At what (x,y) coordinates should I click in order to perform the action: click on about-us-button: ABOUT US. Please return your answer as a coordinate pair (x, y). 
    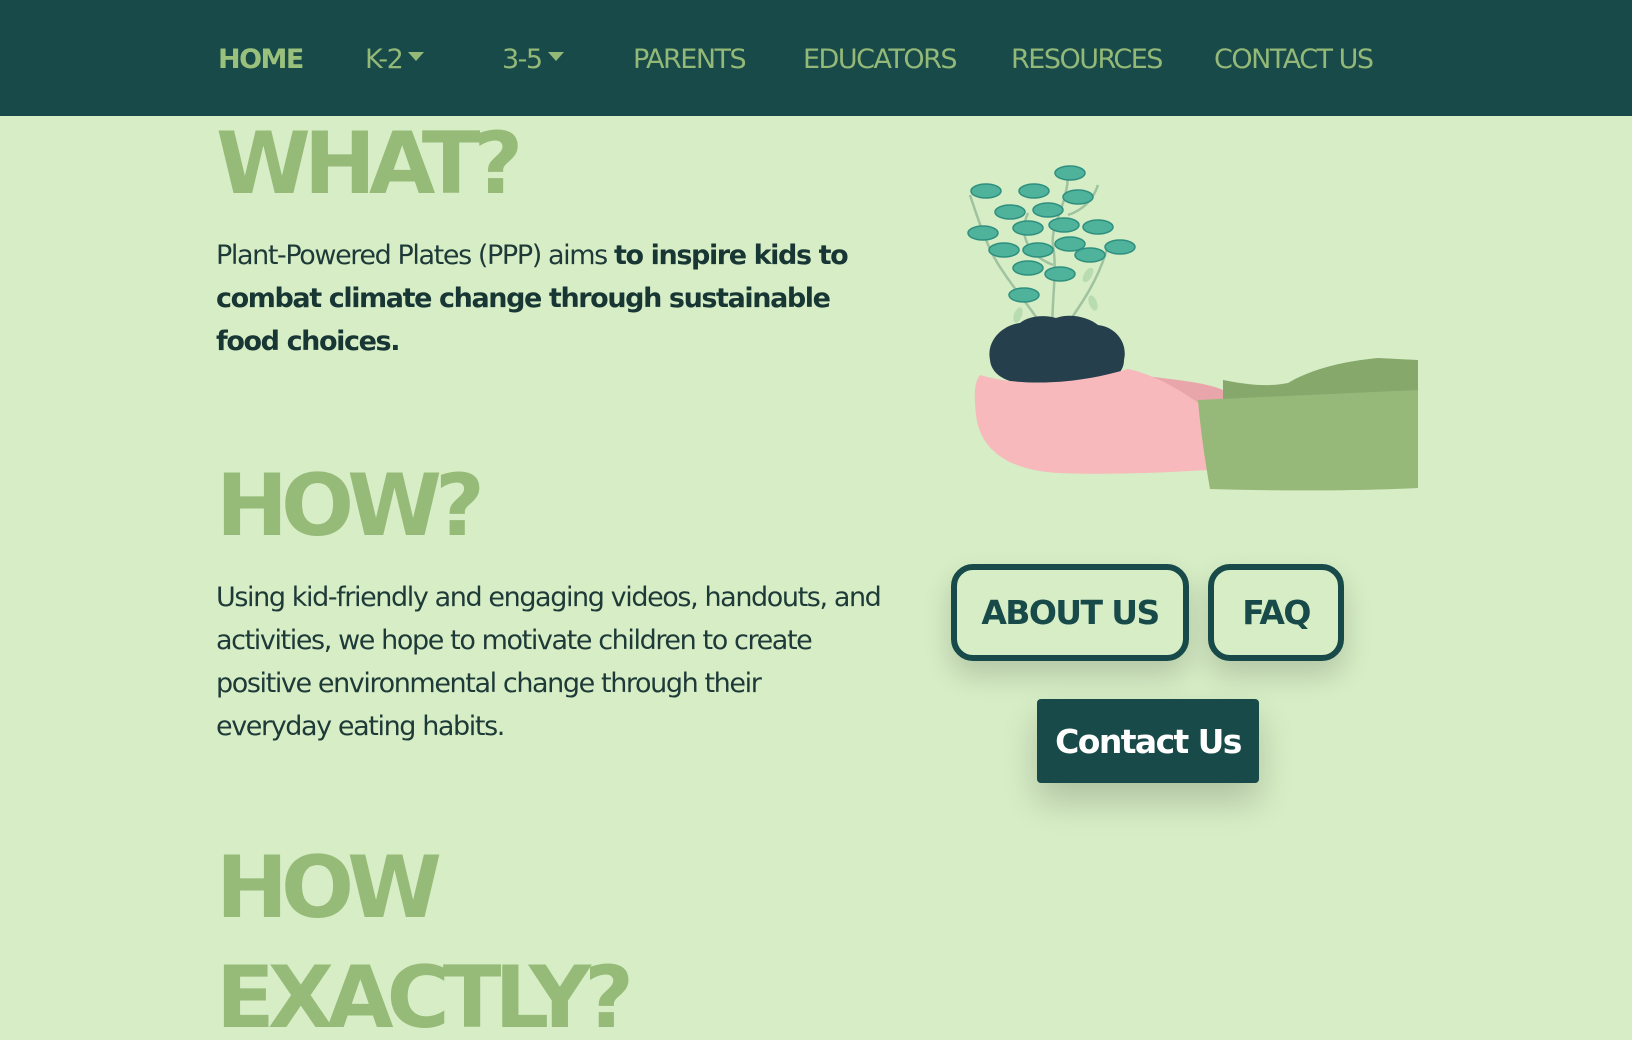
    Looking at the image, I should click on (1070, 612).